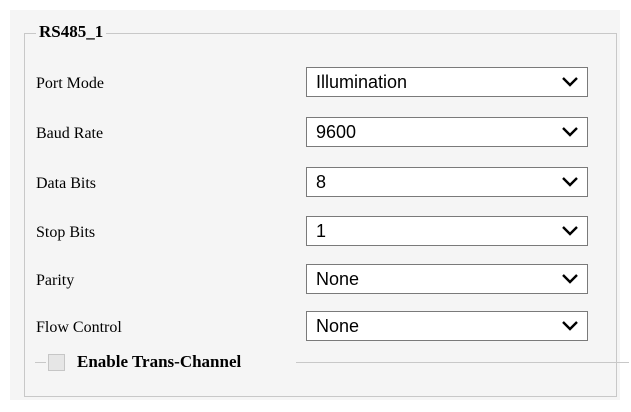 The height and width of the screenshot is (412, 631). What do you see at coordinates (66, 183) in the screenshot?
I see `data-bits-label: Data Bits` at bounding box center [66, 183].